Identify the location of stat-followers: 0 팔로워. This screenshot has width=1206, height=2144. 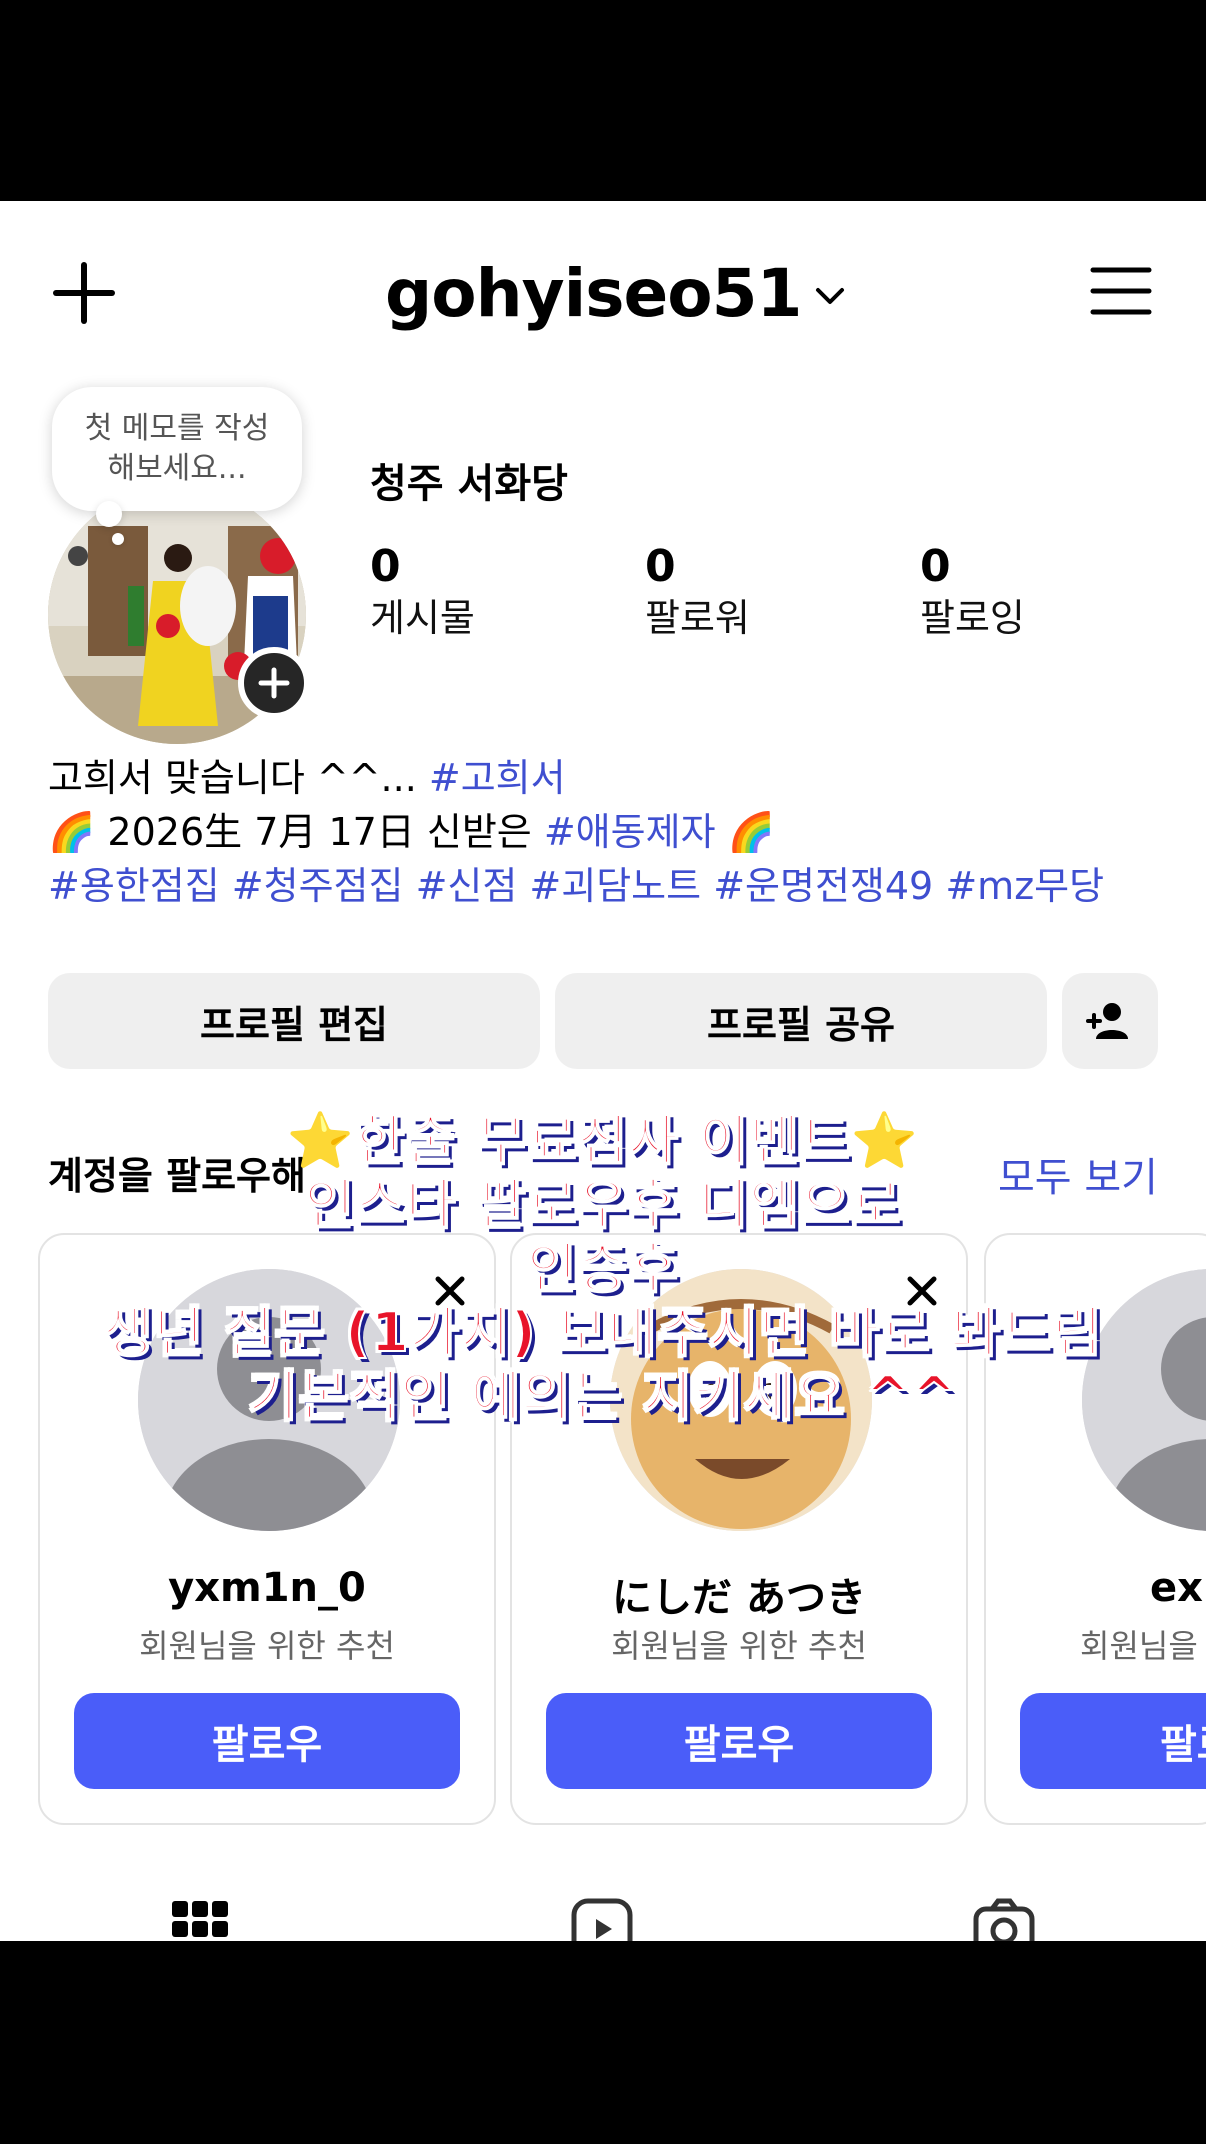
(697, 592).